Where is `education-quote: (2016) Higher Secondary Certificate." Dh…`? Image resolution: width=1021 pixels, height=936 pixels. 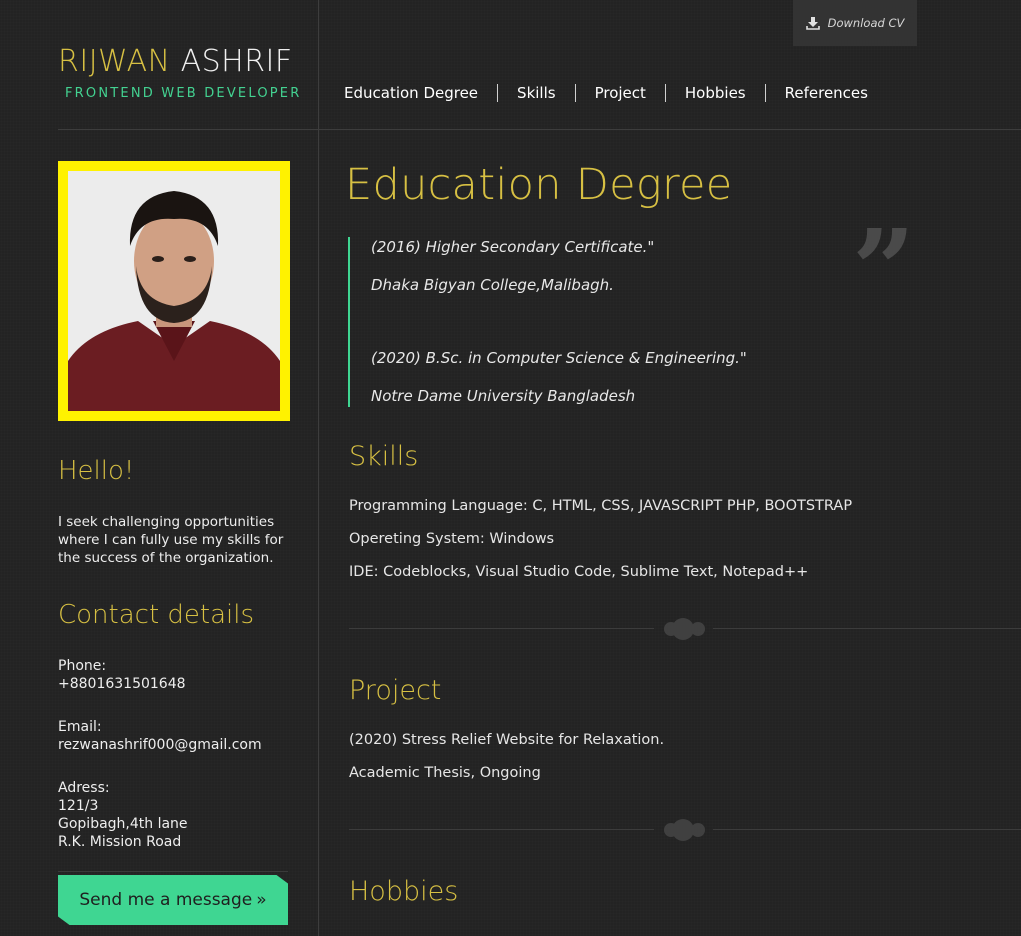
education-quote: (2016) Higher Secondary Certificate." Dh… is located at coordinates (633, 322).